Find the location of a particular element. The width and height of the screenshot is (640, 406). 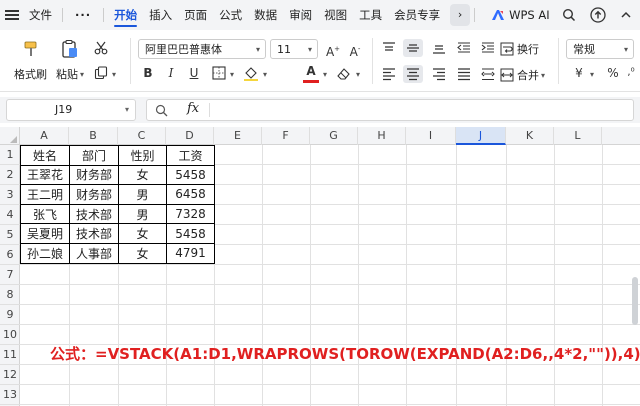

tab-tools: 工具 is located at coordinates (370, 15).